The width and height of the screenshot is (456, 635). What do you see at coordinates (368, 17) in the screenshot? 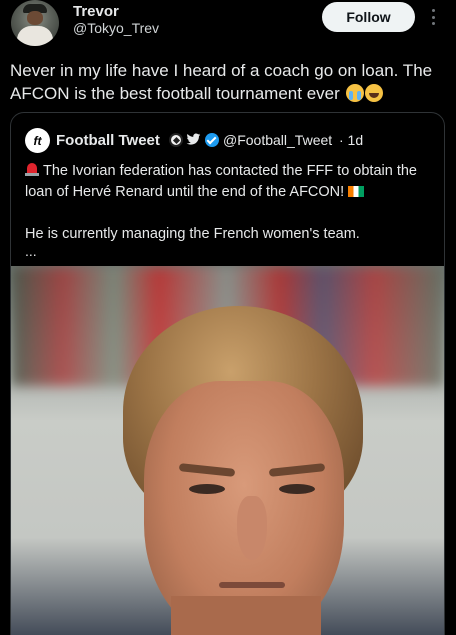
I see `follow-button: Follow` at bounding box center [368, 17].